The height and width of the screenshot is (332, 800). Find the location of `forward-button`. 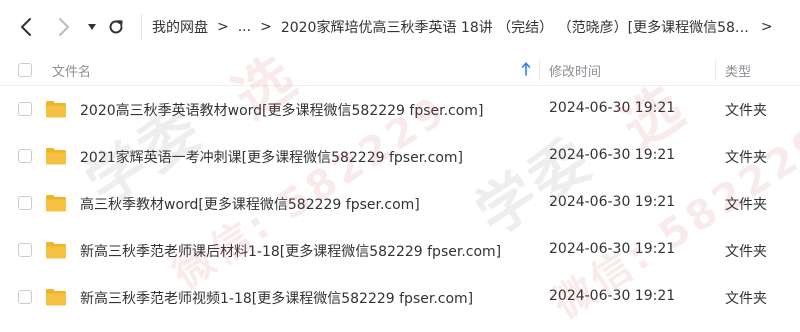

forward-button is located at coordinates (64, 27).